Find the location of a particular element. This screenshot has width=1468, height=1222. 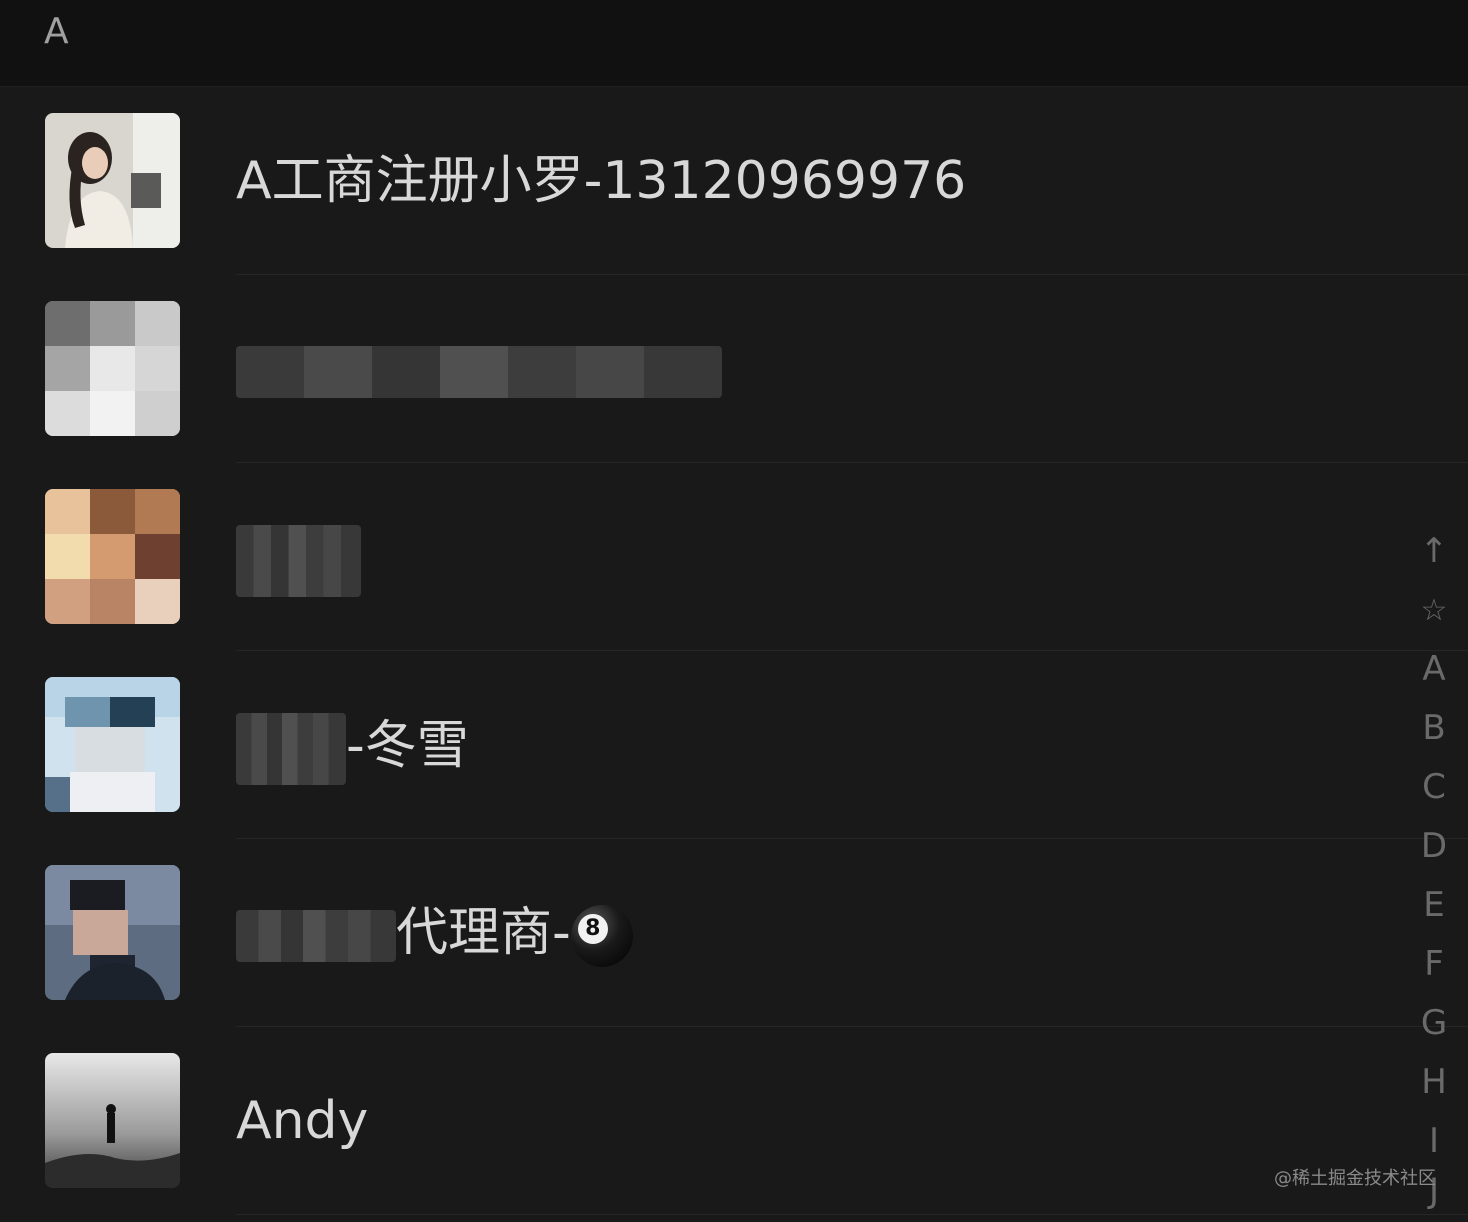

alphabet-index-bar: ↑ ☆ A B C D E F G H I J is located at coordinates (1434, 866).